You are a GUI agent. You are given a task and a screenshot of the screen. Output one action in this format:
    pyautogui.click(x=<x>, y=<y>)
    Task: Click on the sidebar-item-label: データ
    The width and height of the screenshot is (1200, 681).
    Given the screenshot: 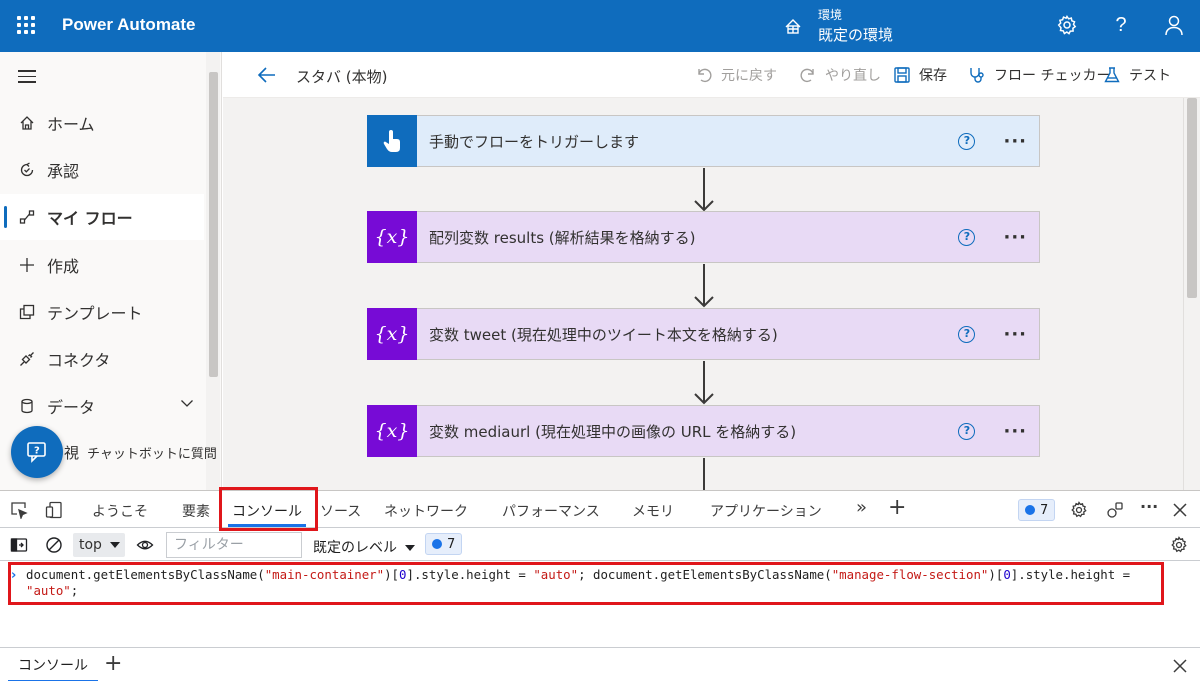 What is the action you would take?
    pyautogui.click(x=71, y=407)
    